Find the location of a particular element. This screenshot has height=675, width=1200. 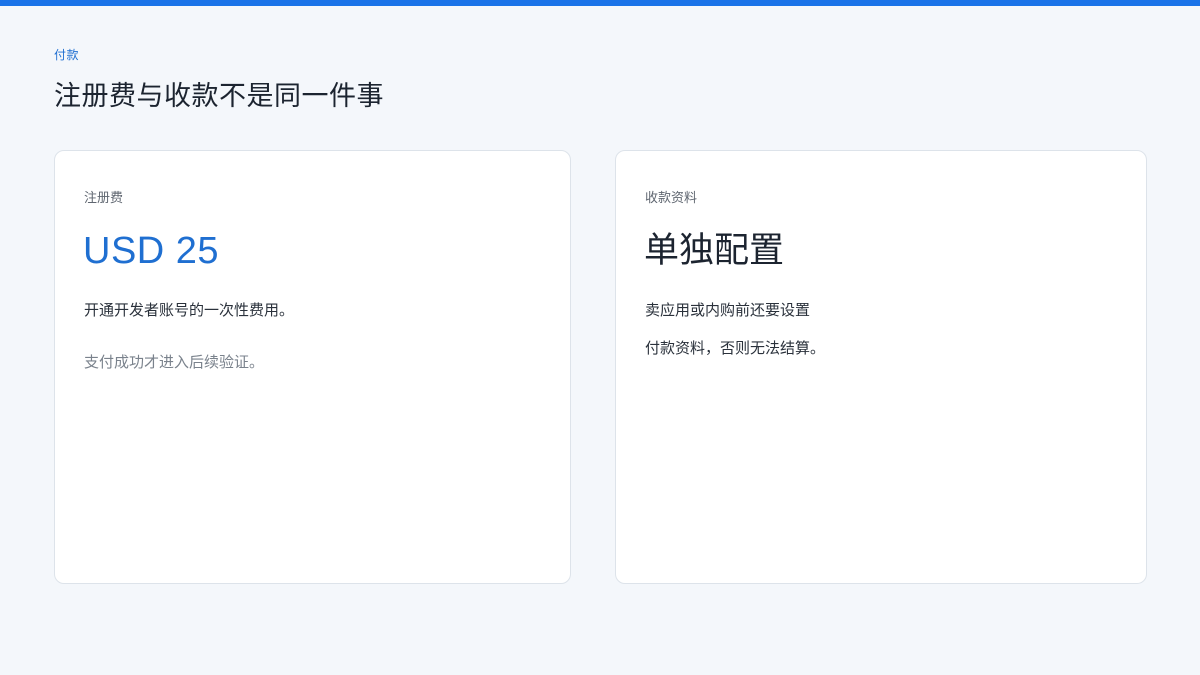

page-title: 注册费与收款不是同一件事 is located at coordinates (219, 96).